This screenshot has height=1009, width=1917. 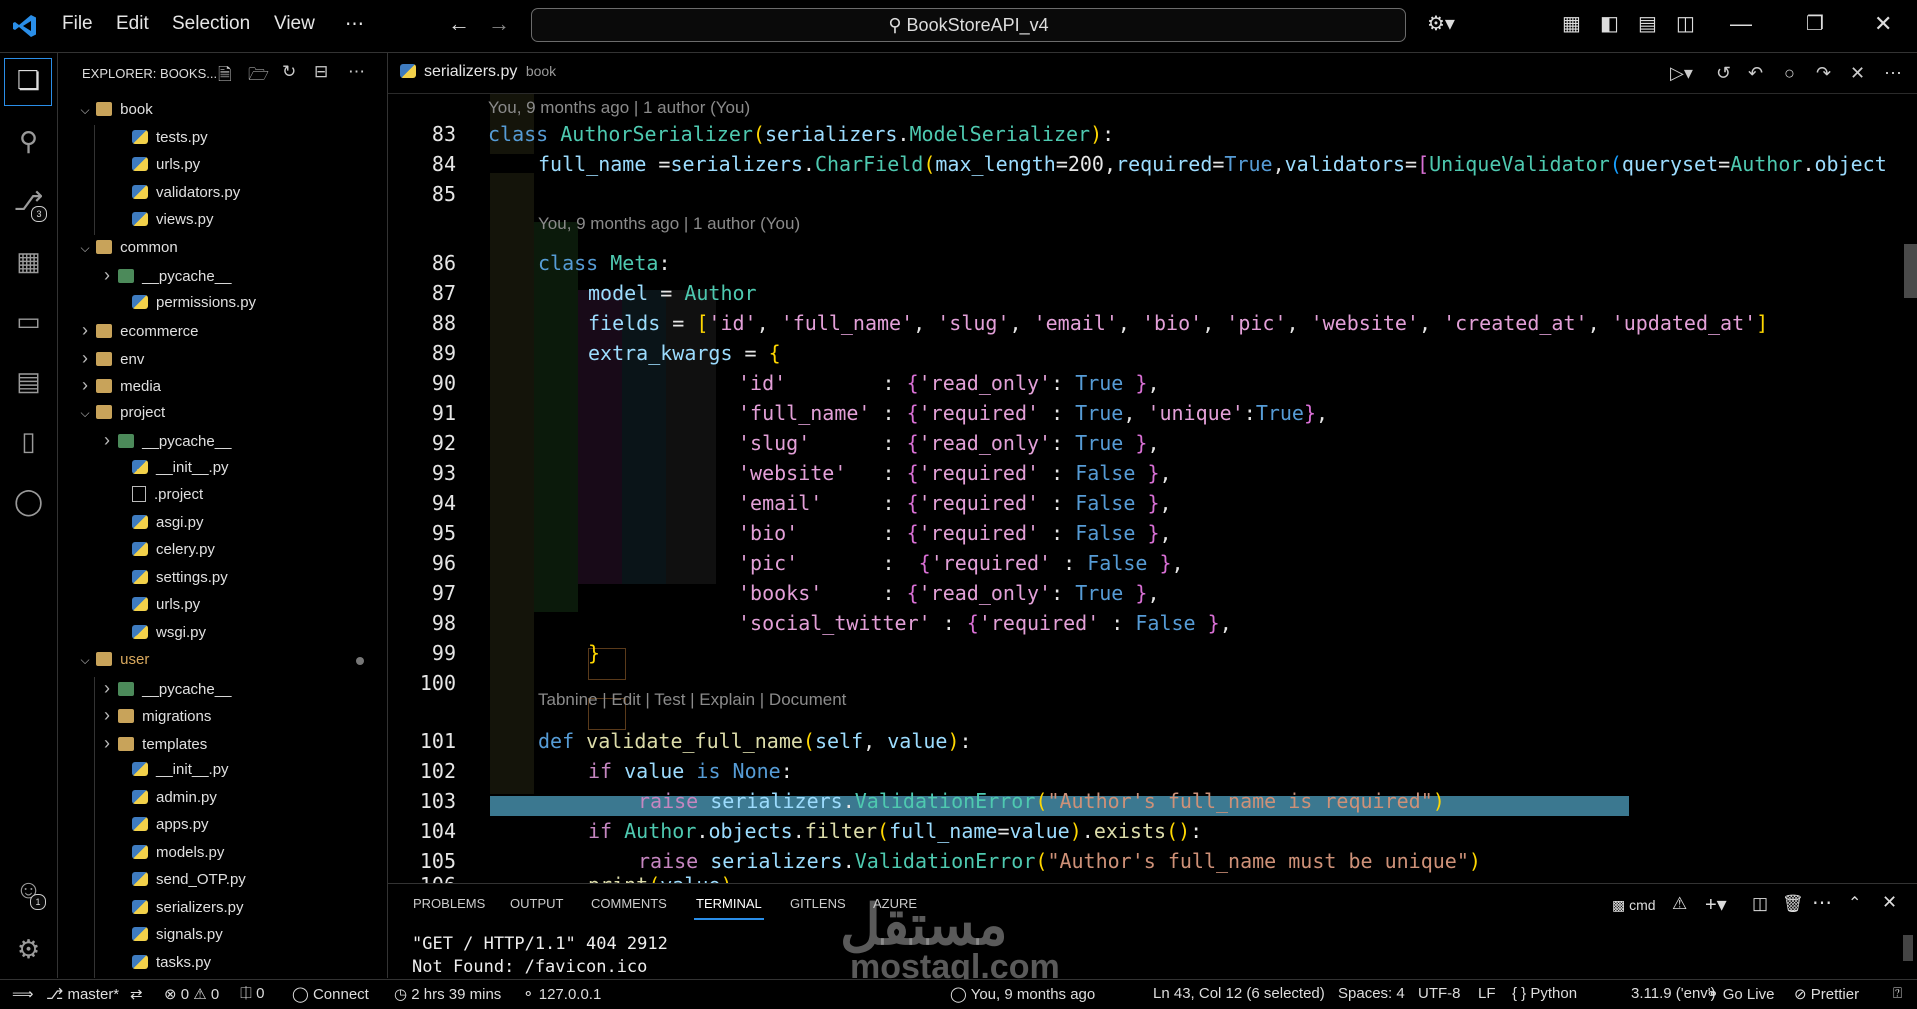 I want to click on toggle-secondary-sidebar-icon: ◫, so click(x=1685, y=24).